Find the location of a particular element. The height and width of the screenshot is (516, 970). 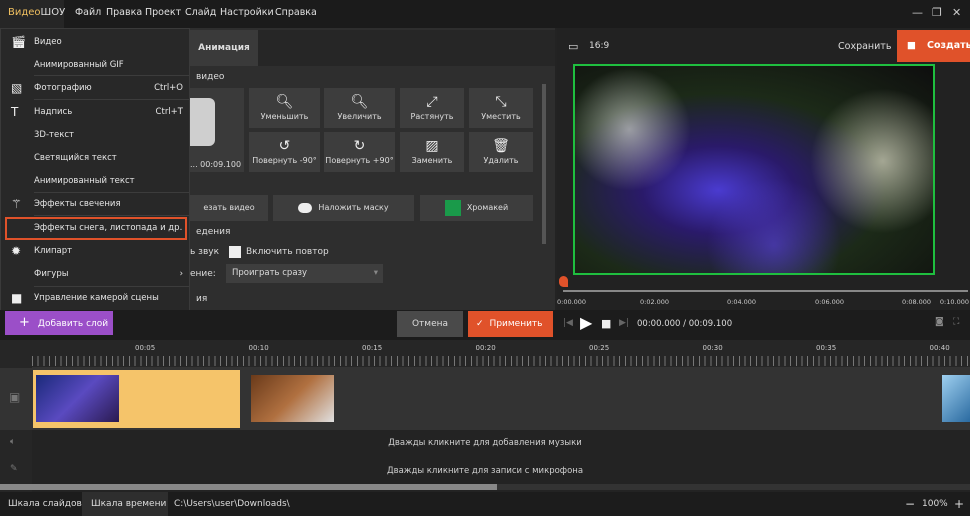

film-track-icon: ▣ is located at coordinates (15, 397).